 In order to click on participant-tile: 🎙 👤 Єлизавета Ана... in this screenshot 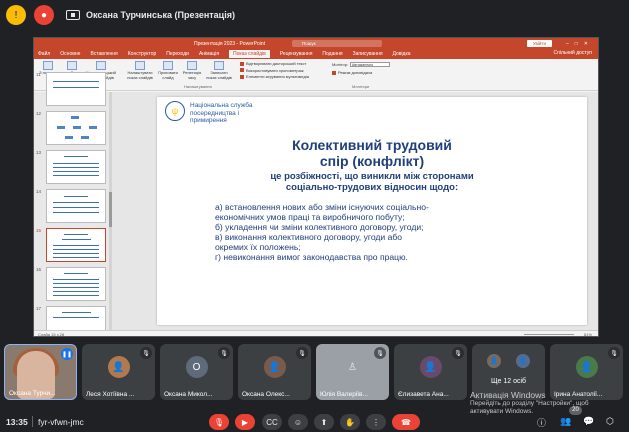, I will do `click(430, 372)`.